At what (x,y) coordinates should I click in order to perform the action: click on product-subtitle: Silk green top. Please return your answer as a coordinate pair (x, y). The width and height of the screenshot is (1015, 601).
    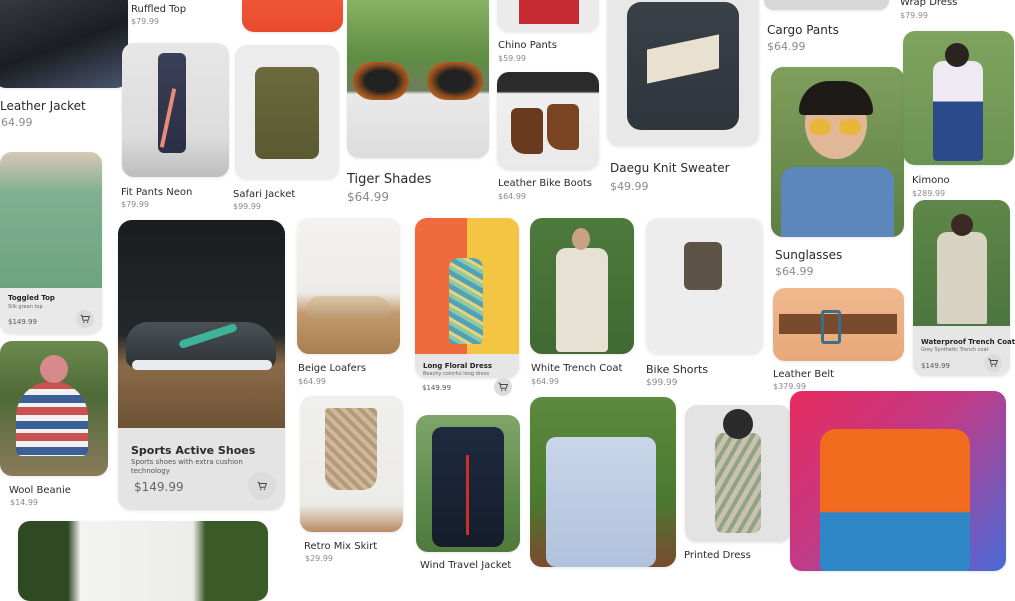
    Looking at the image, I should click on (25, 307).